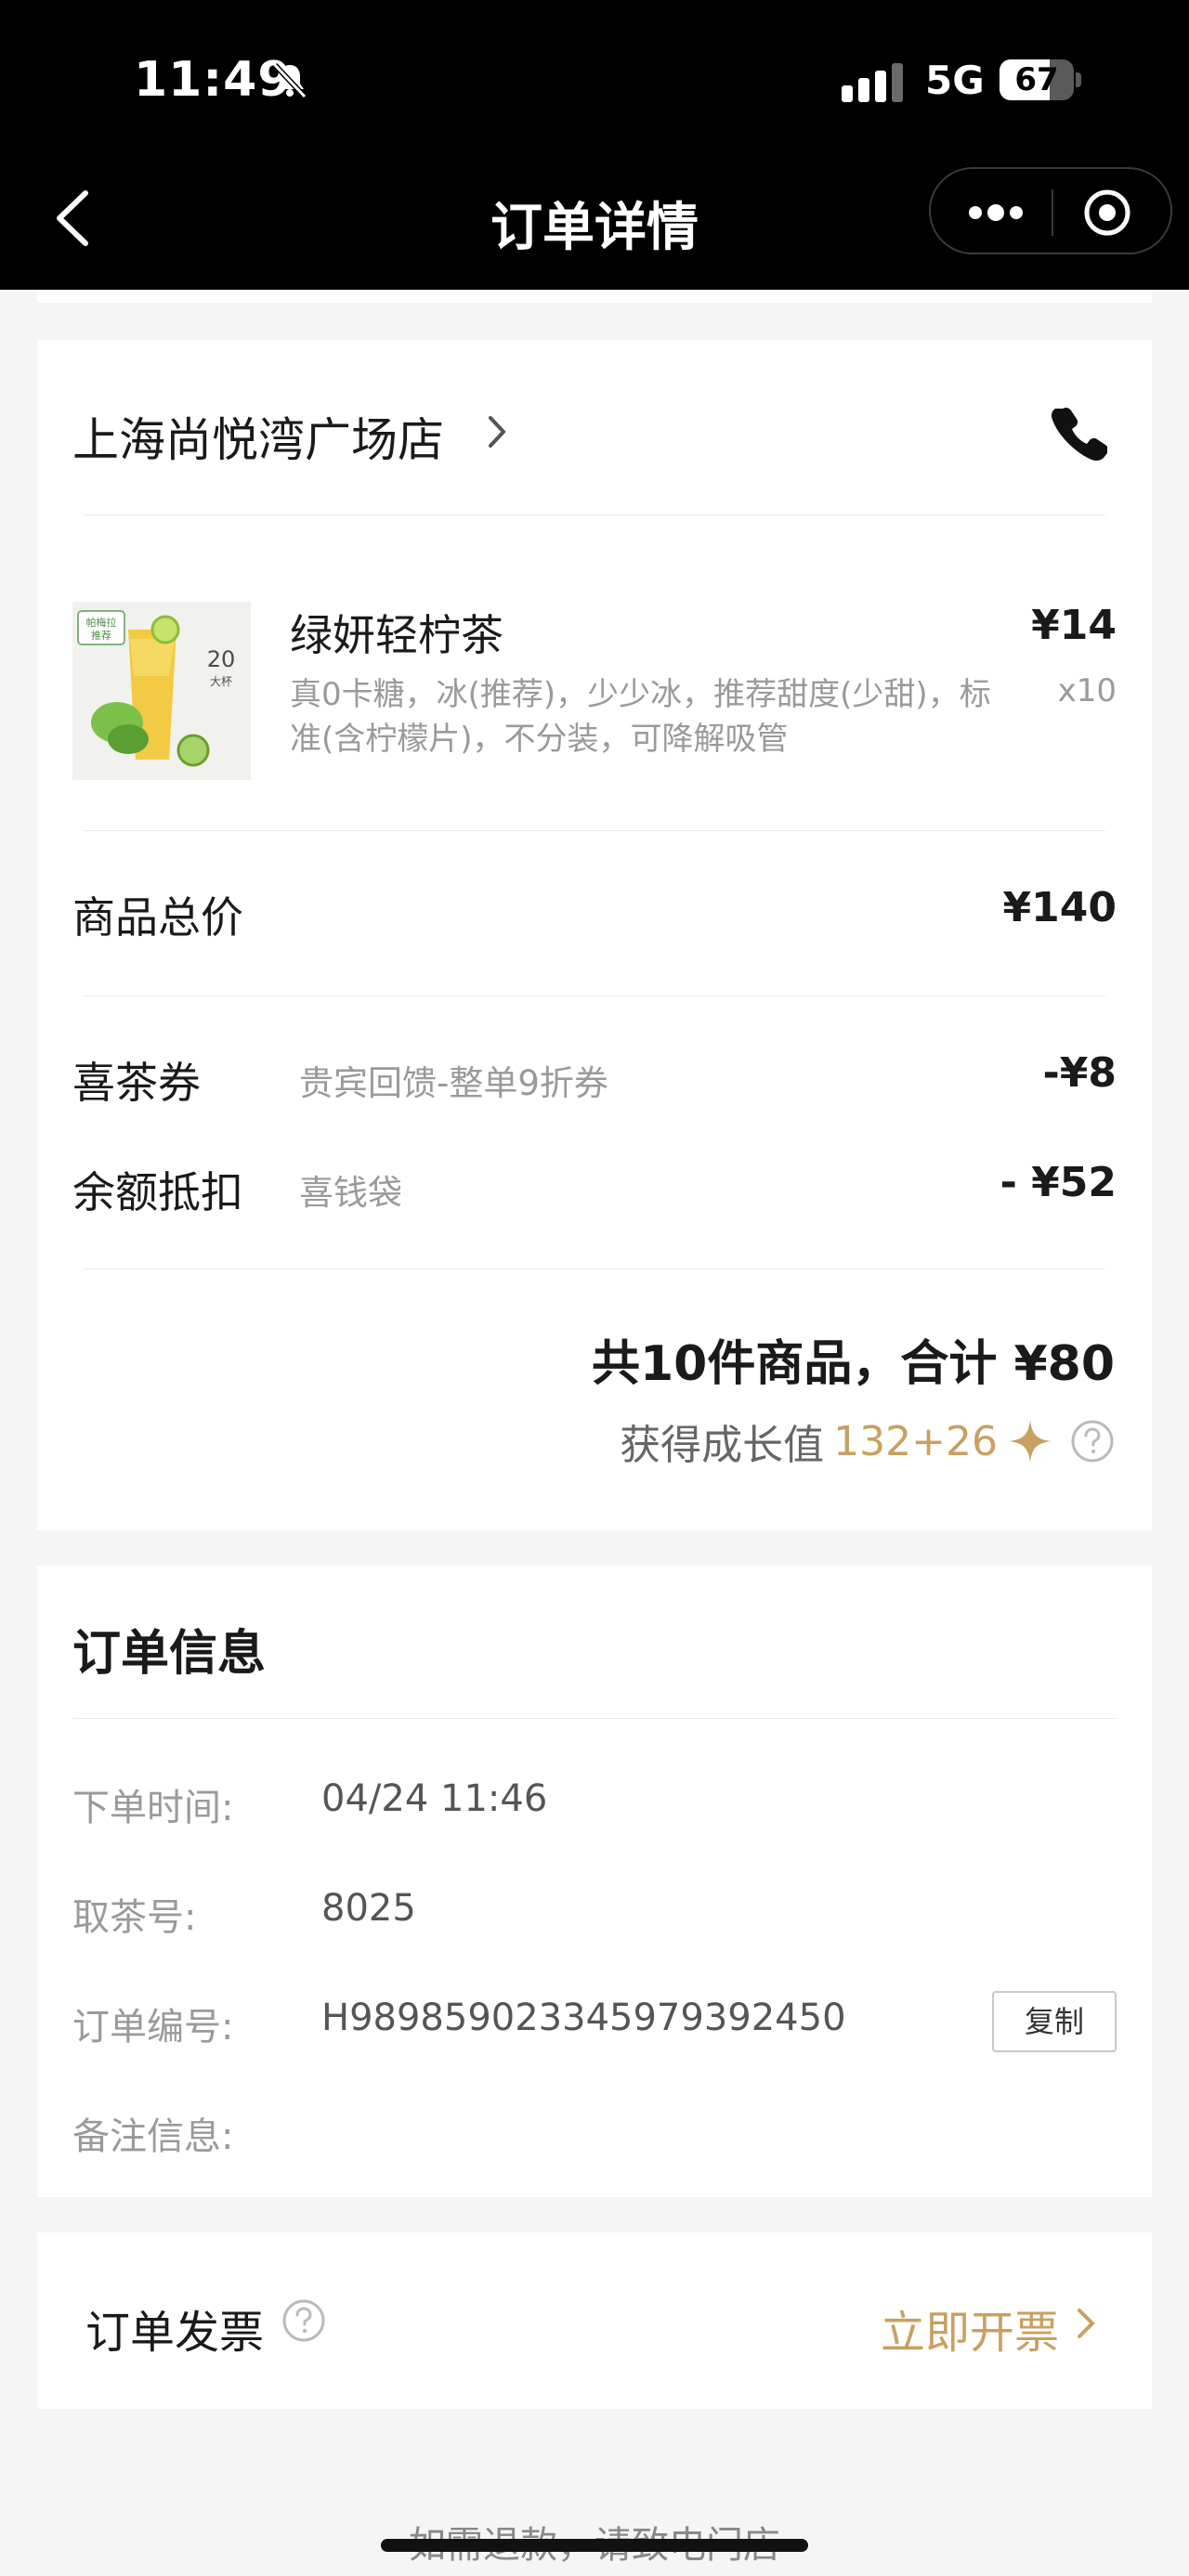 Image resolution: width=1189 pixels, height=2576 pixels. Describe the element at coordinates (1079, 1073) in the screenshot. I see `coupon-value: -¥8` at that location.